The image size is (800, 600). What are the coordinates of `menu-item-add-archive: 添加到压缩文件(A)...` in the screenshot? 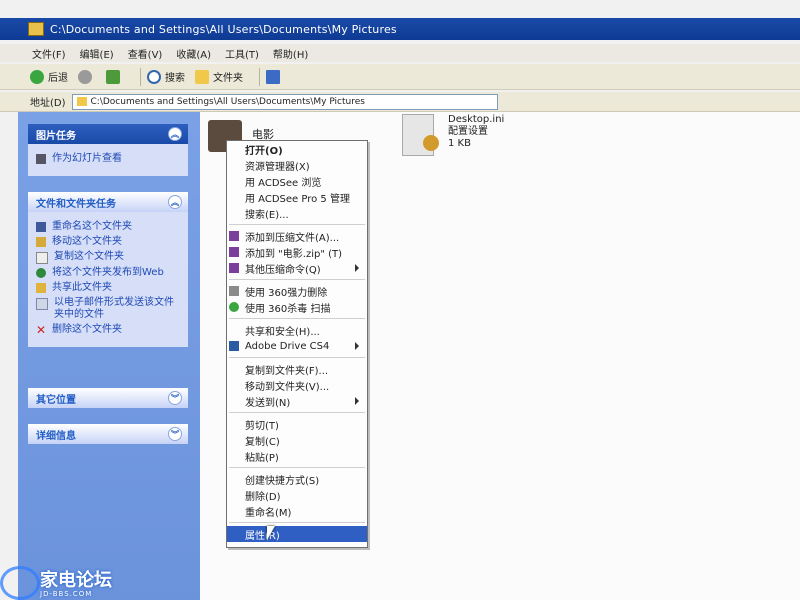 It's located at (297, 236).